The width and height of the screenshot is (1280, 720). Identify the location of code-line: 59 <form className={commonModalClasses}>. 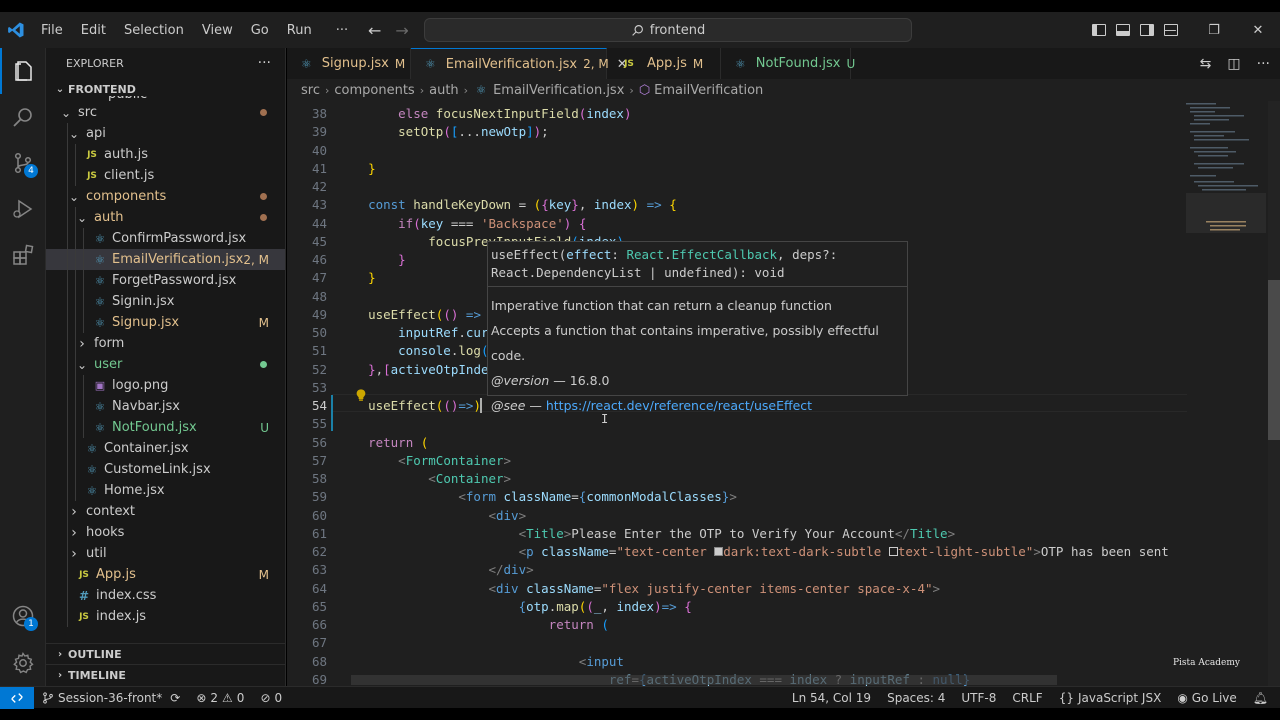
(737, 497).